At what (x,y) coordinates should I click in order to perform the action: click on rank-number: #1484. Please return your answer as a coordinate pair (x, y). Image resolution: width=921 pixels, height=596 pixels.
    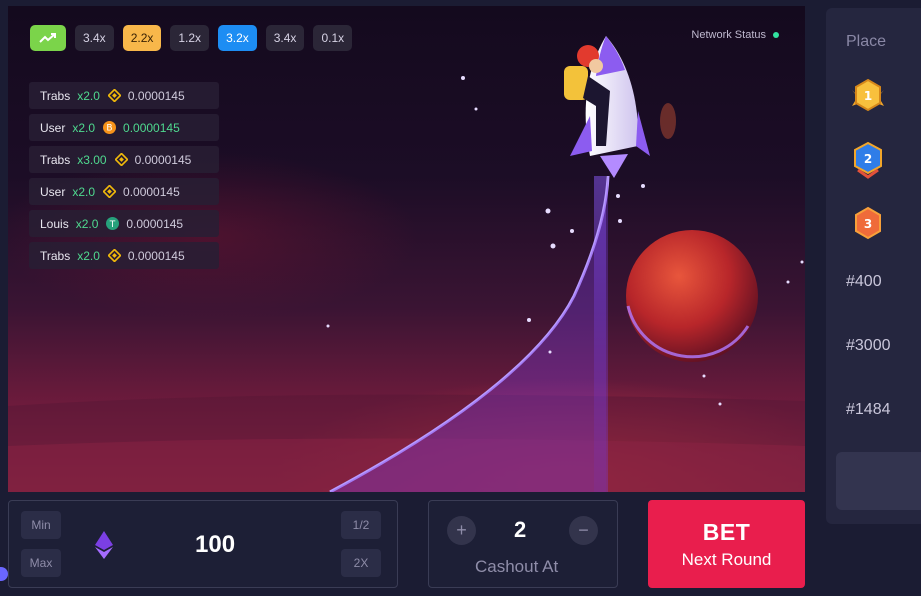
    Looking at the image, I should click on (868, 409).